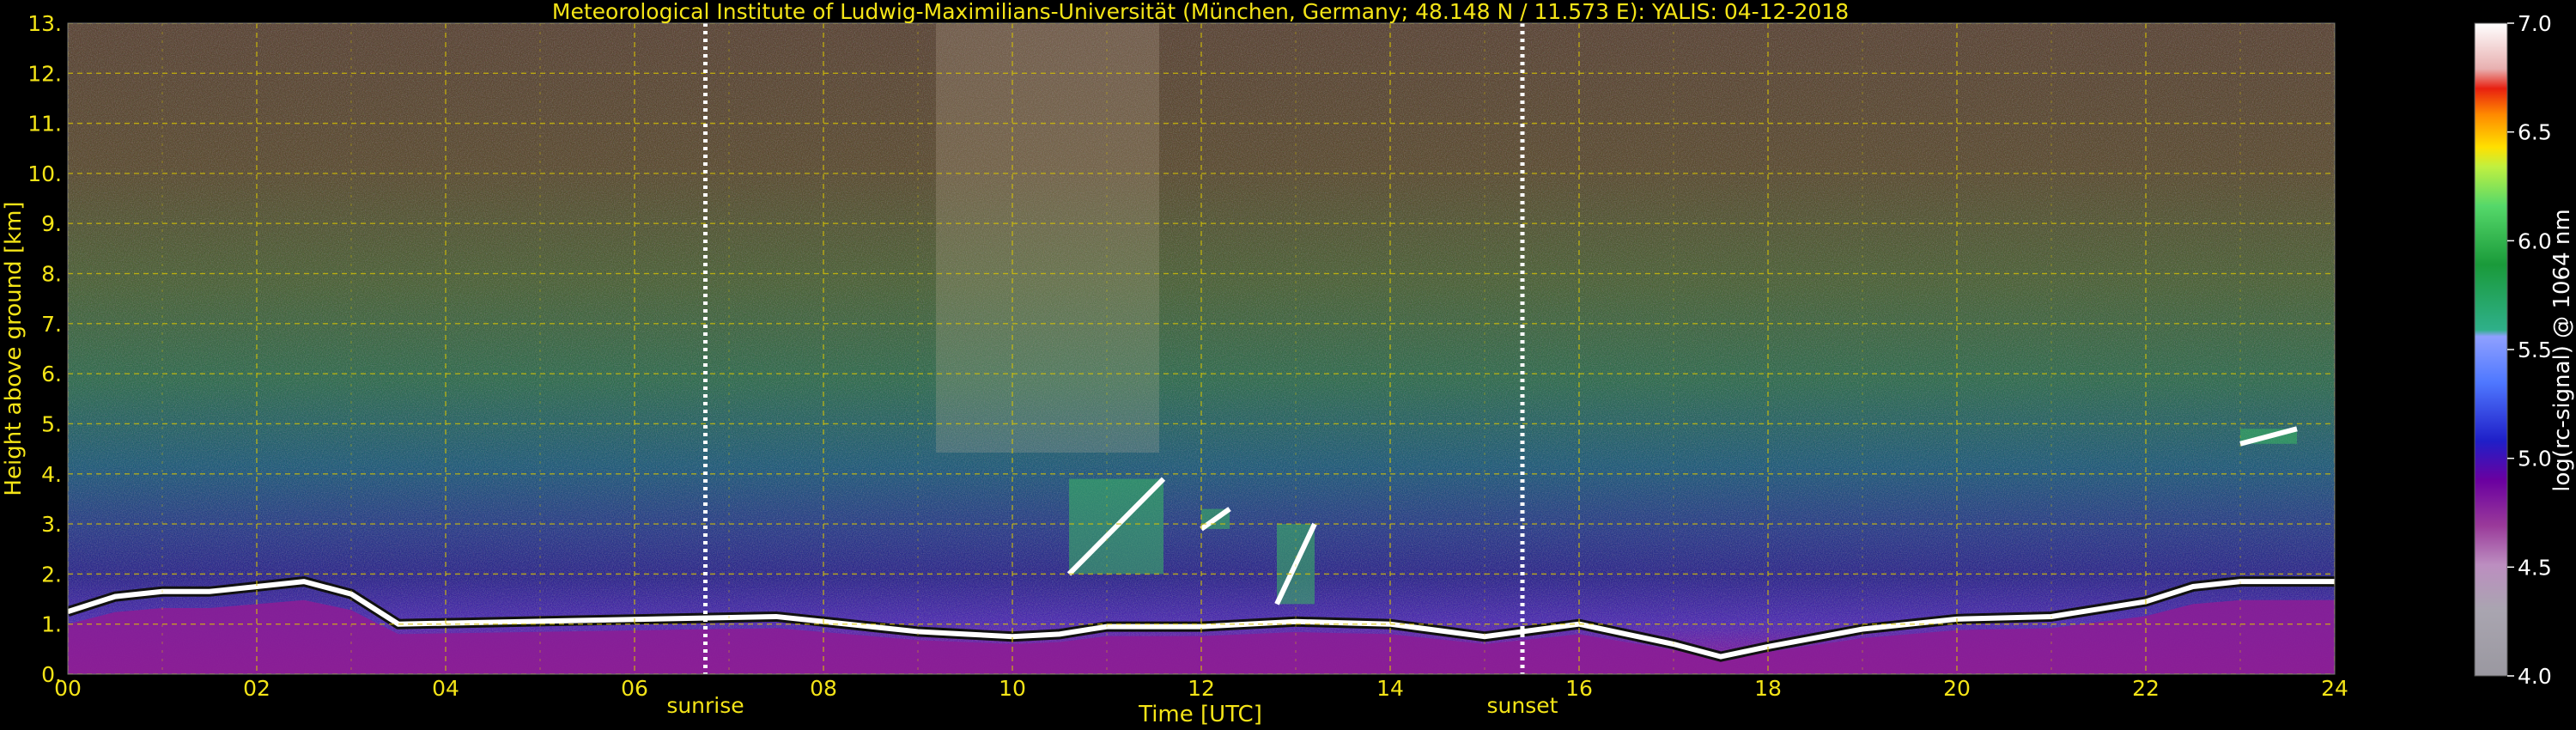 This screenshot has width=2576, height=730. What do you see at coordinates (1013, 688) in the screenshot?
I see `x-tick-label: 10` at bounding box center [1013, 688].